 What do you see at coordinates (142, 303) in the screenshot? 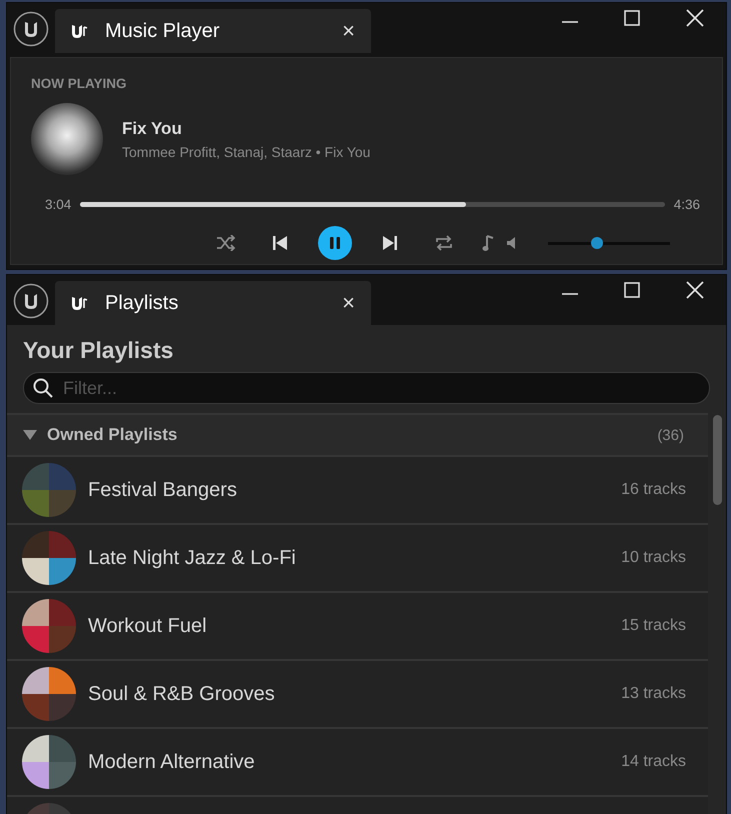
I see `window-title: Playlists` at bounding box center [142, 303].